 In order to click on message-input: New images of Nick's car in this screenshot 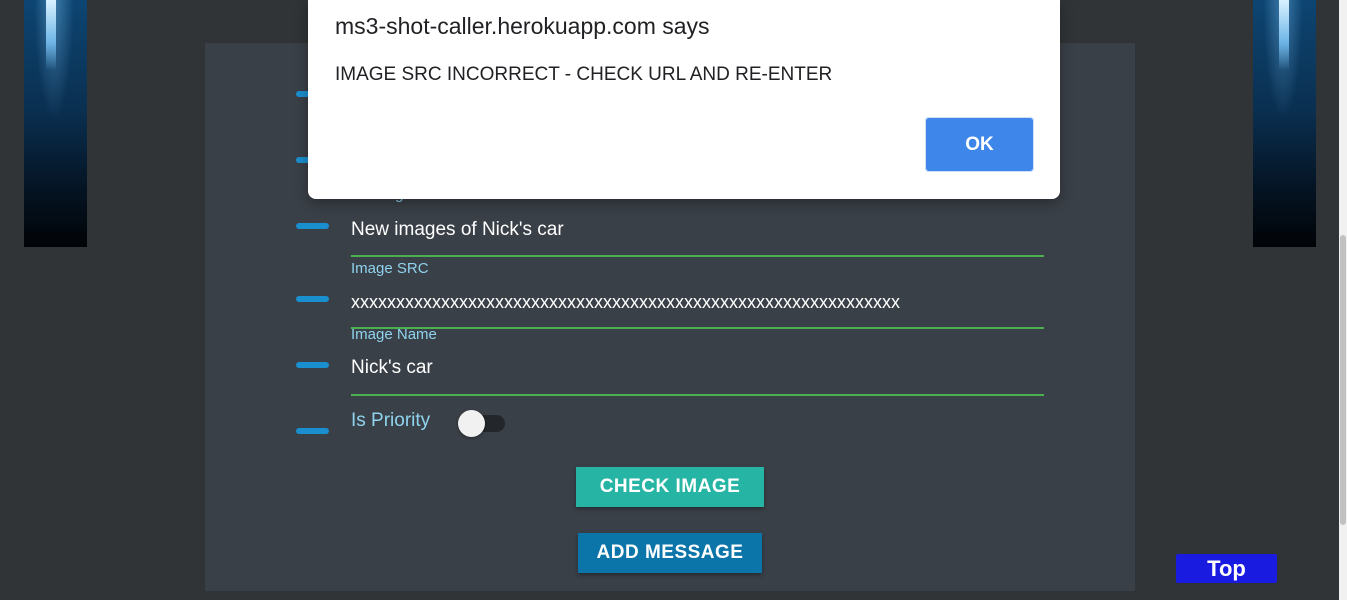, I will do `click(457, 230)`.